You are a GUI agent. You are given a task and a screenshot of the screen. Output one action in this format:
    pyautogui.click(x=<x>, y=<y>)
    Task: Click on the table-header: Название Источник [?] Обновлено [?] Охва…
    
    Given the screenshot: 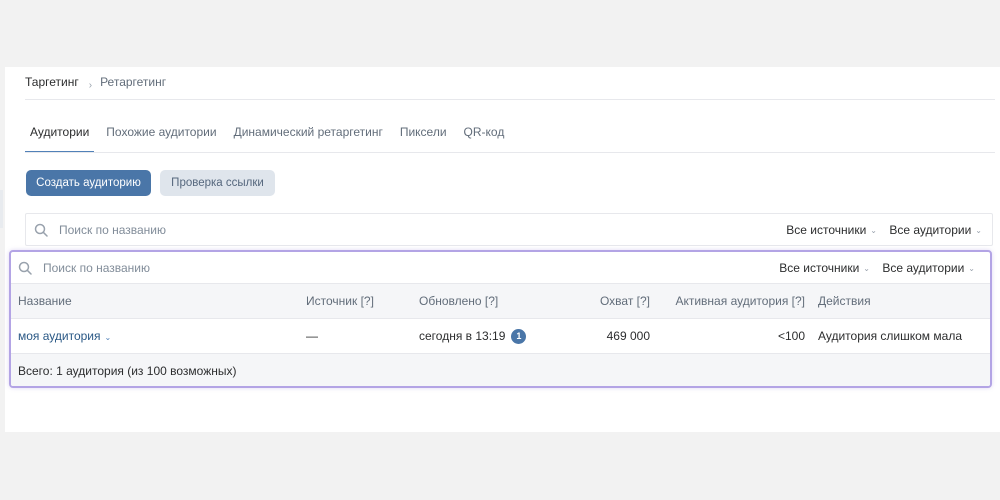 What is the action you would take?
    pyautogui.click(x=500, y=301)
    